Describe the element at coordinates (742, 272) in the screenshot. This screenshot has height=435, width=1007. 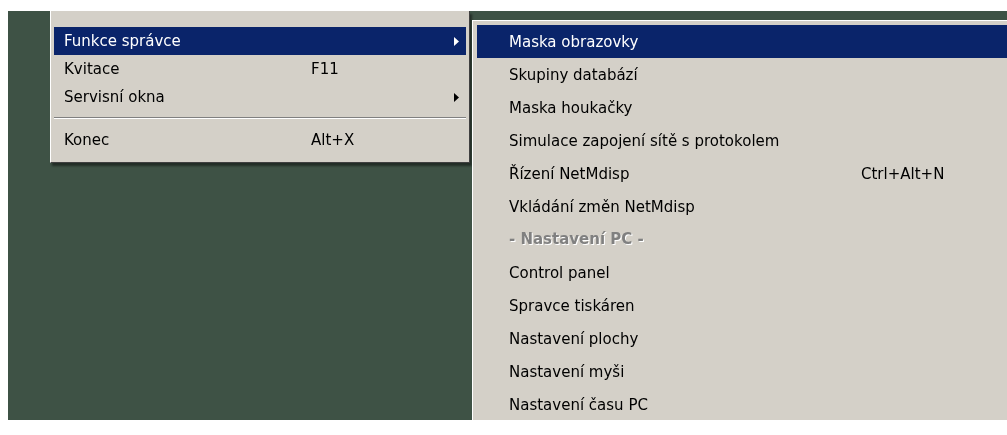
I see `menu-item: Control panel` at that location.